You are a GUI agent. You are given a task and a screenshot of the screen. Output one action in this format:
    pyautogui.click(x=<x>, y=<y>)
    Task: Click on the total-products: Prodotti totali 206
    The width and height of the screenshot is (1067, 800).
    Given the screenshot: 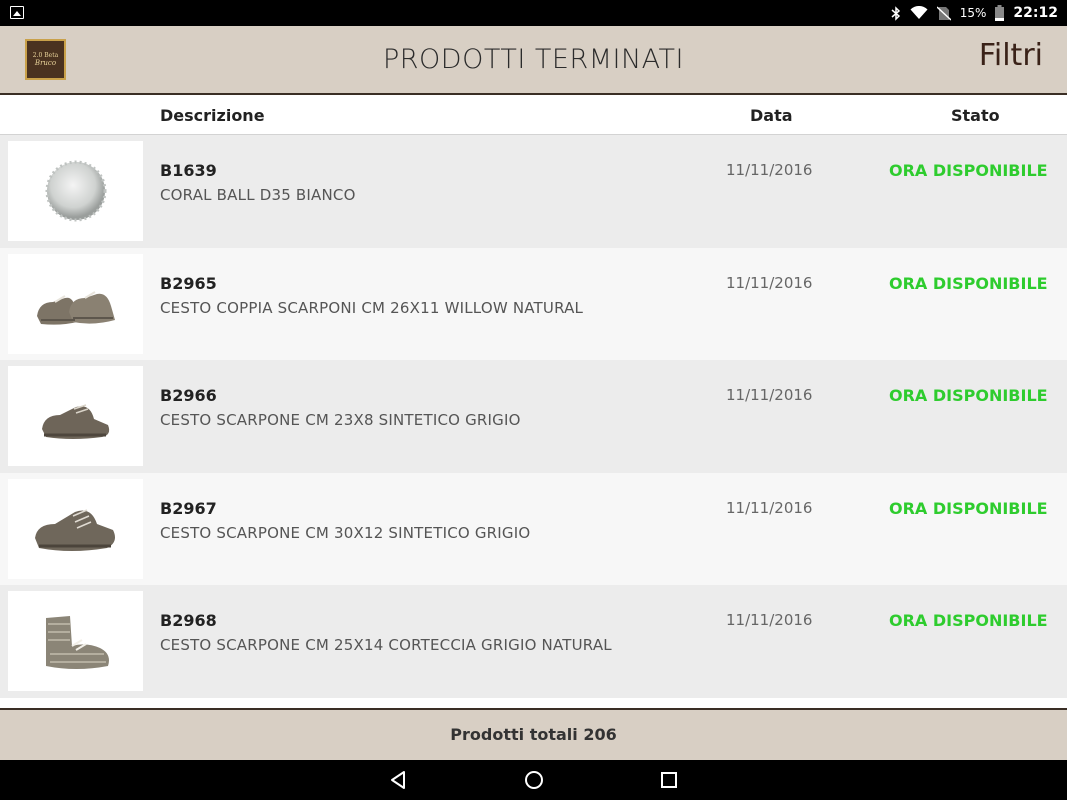 What is the action you would take?
    pyautogui.click(x=533, y=734)
    